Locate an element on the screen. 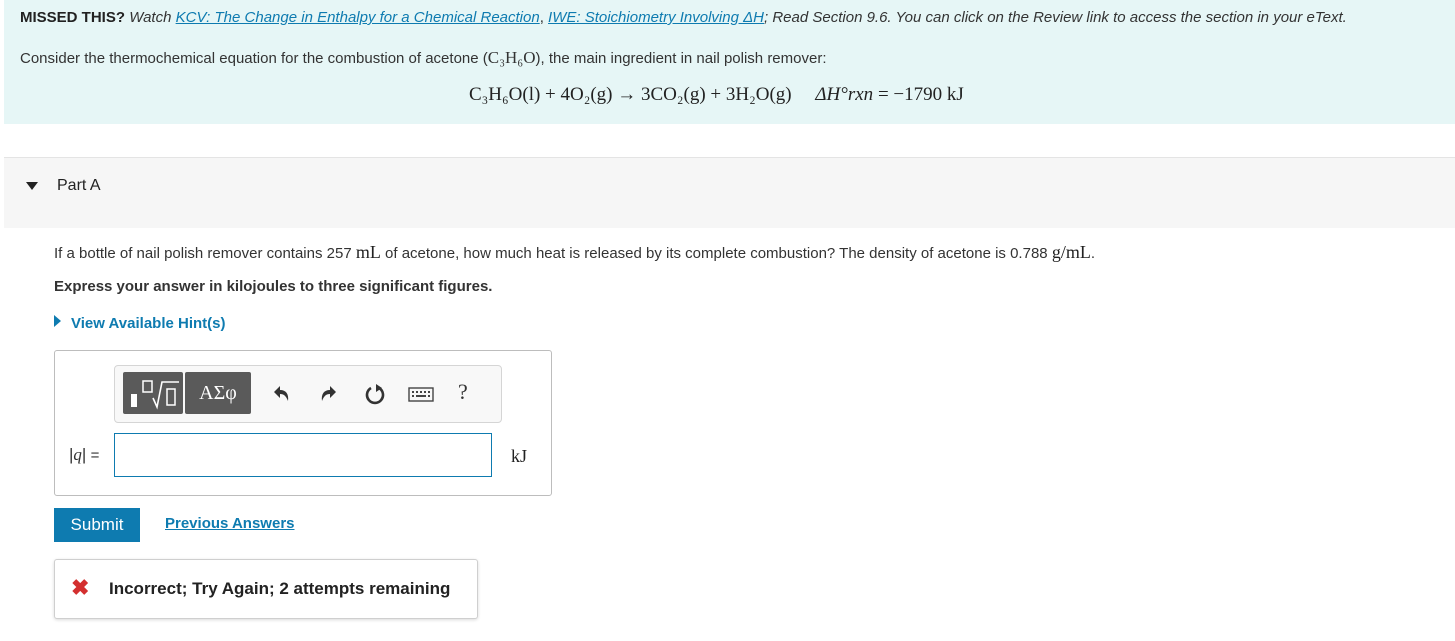  templates-button is located at coordinates (153, 393).